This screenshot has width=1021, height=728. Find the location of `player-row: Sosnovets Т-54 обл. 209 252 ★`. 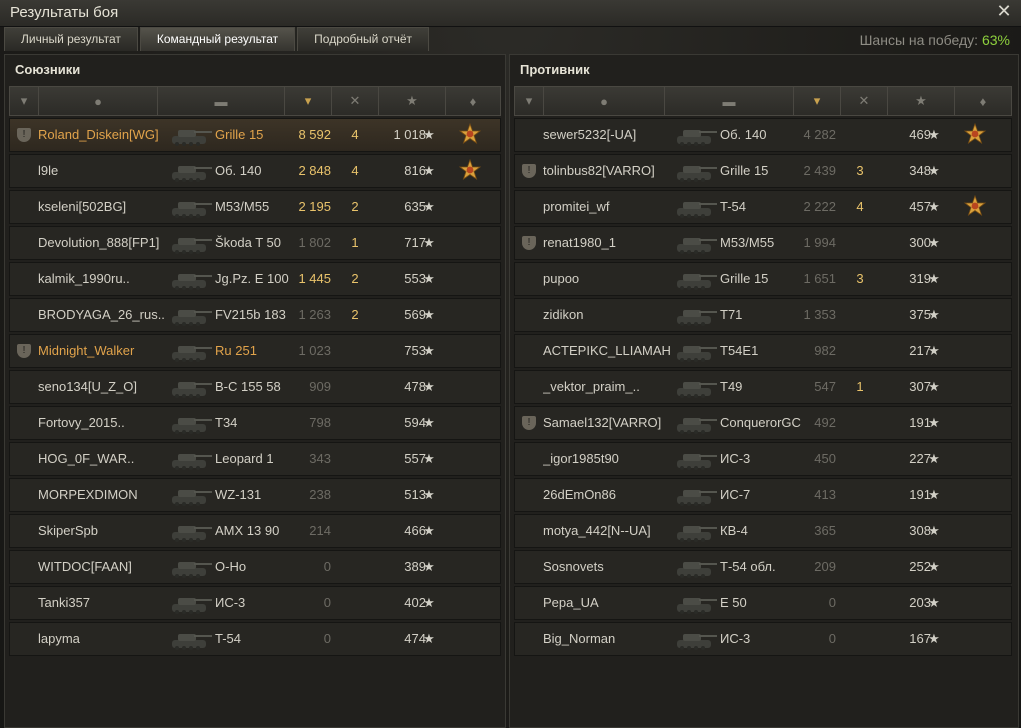

player-row: Sosnovets Т-54 обл. 209 252 ★ is located at coordinates (763, 567).